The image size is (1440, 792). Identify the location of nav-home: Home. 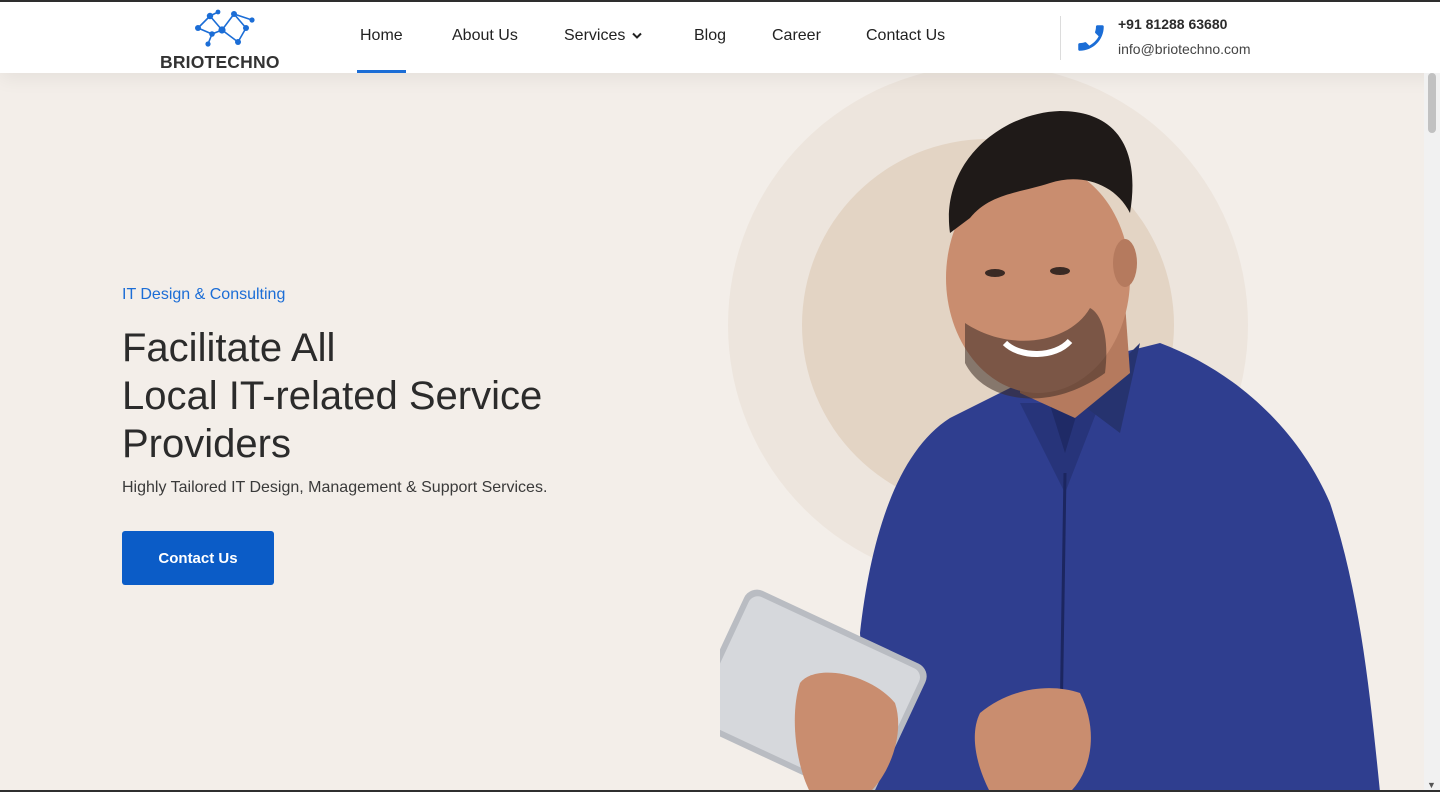
(381, 37).